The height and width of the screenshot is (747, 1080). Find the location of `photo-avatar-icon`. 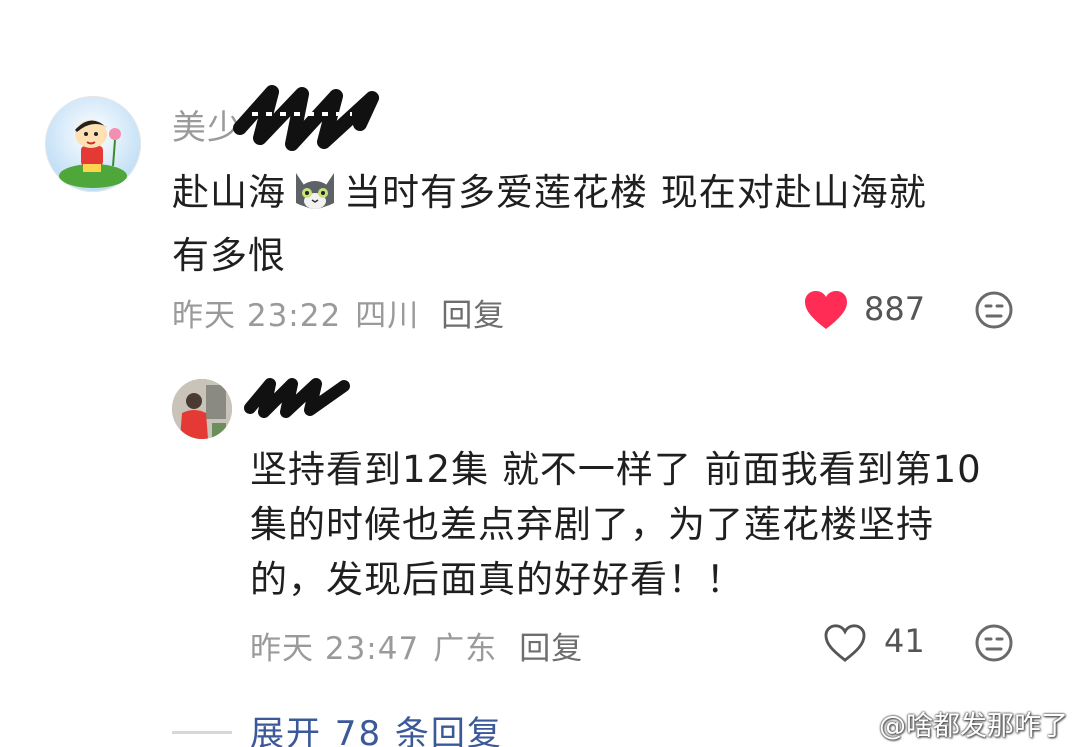

photo-avatar-icon is located at coordinates (202, 409).